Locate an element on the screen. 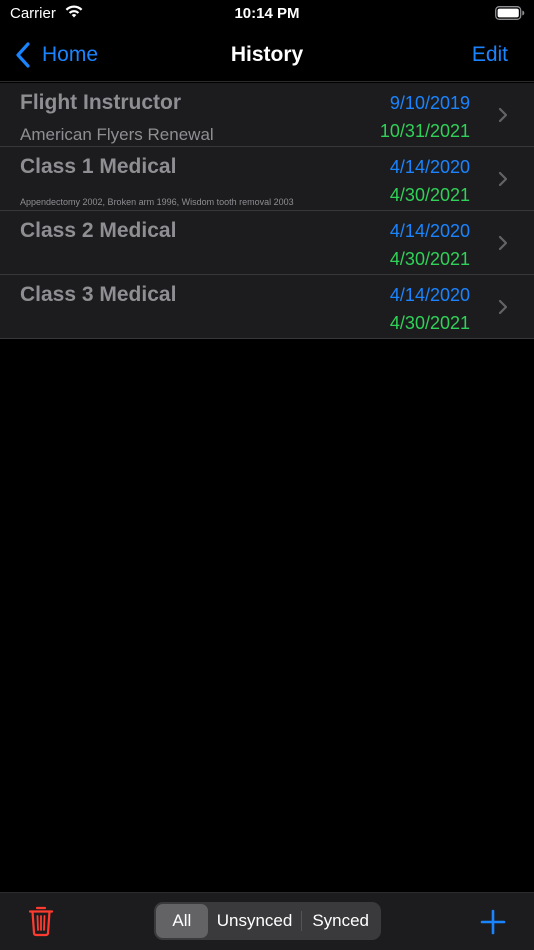 Image resolution: width=534 pixels, height=950 pixels. row-title: Class 3 Medical is located at coordinates (98, 294).